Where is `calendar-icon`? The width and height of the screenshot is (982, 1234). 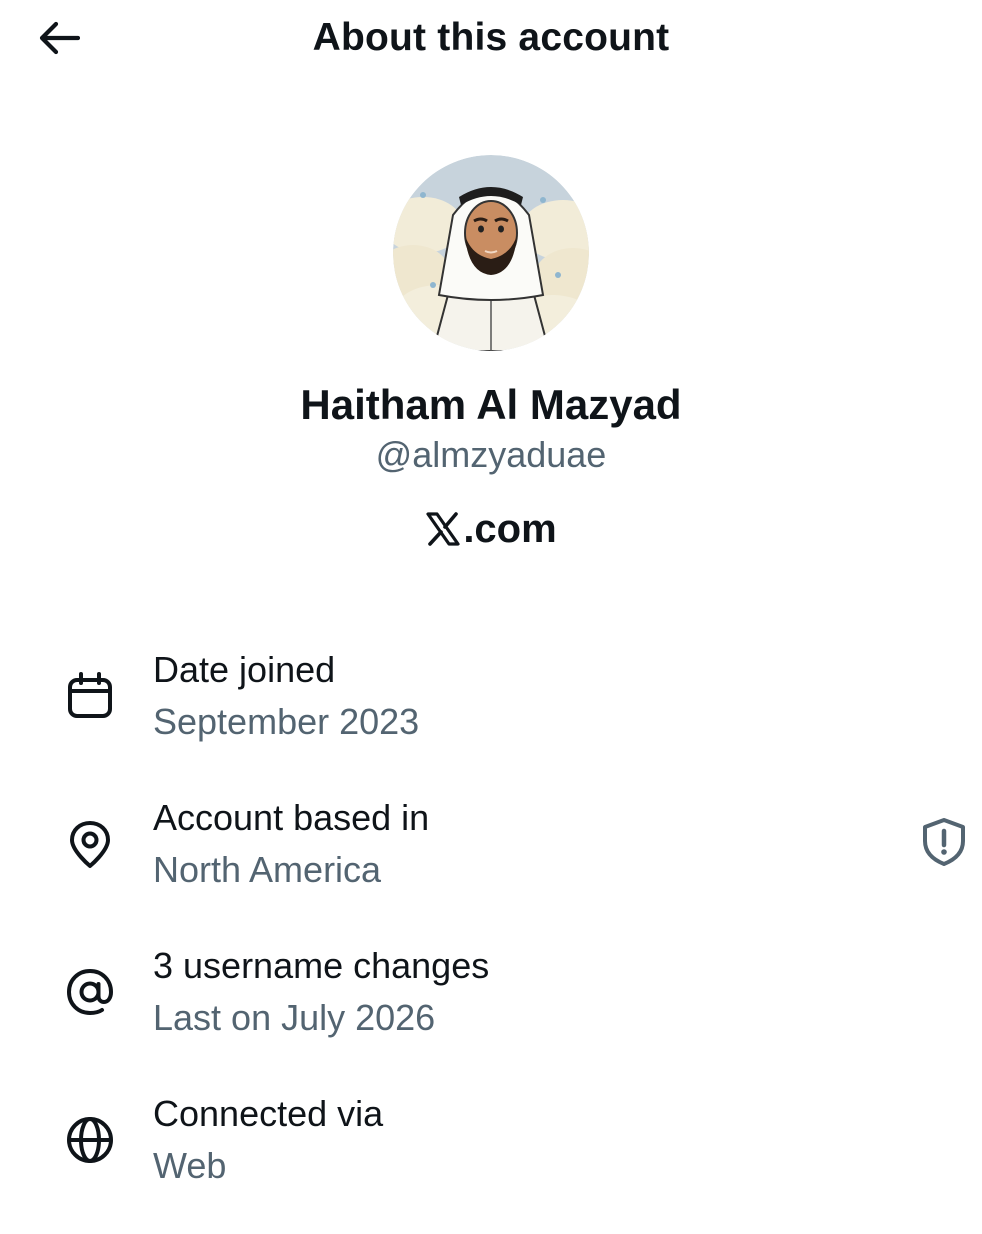
calendar-icon is located at coordinates (90, 695).